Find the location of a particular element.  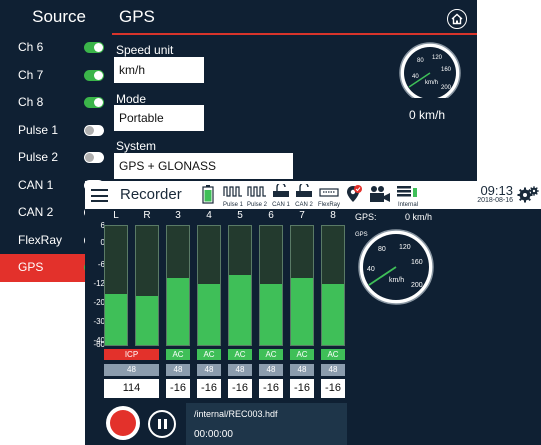

source-item-label: GPS is located at coordinates (31, 267).